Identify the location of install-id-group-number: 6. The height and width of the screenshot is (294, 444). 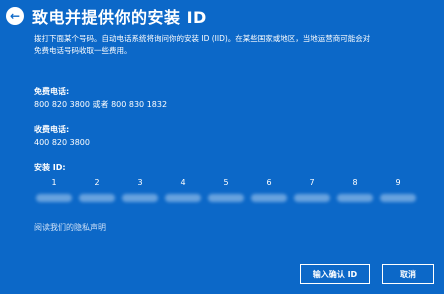
(269, 182).